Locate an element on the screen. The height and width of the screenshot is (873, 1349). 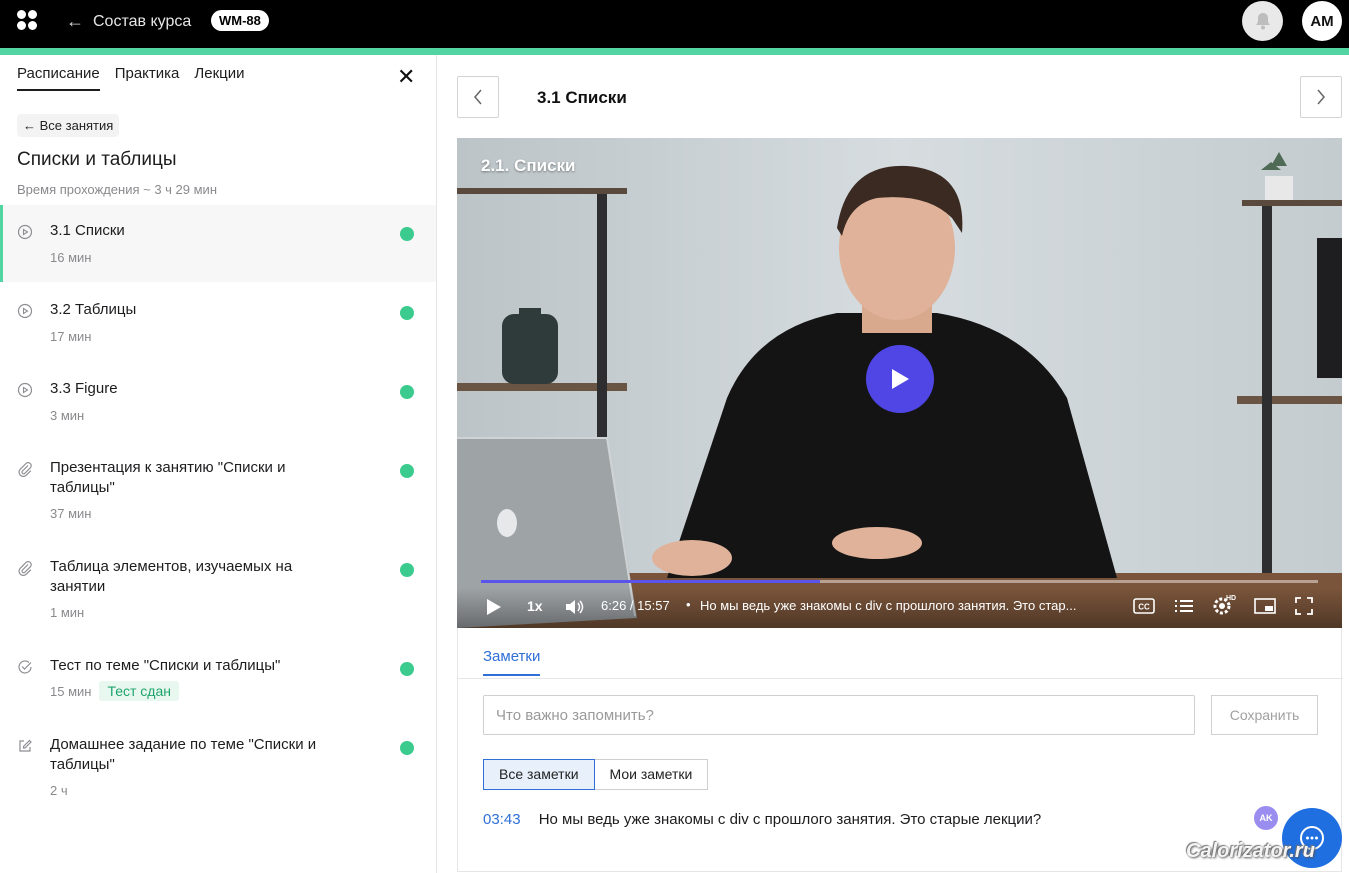
all-lessons-label: Все занятия is located at coordinates (76, 125).